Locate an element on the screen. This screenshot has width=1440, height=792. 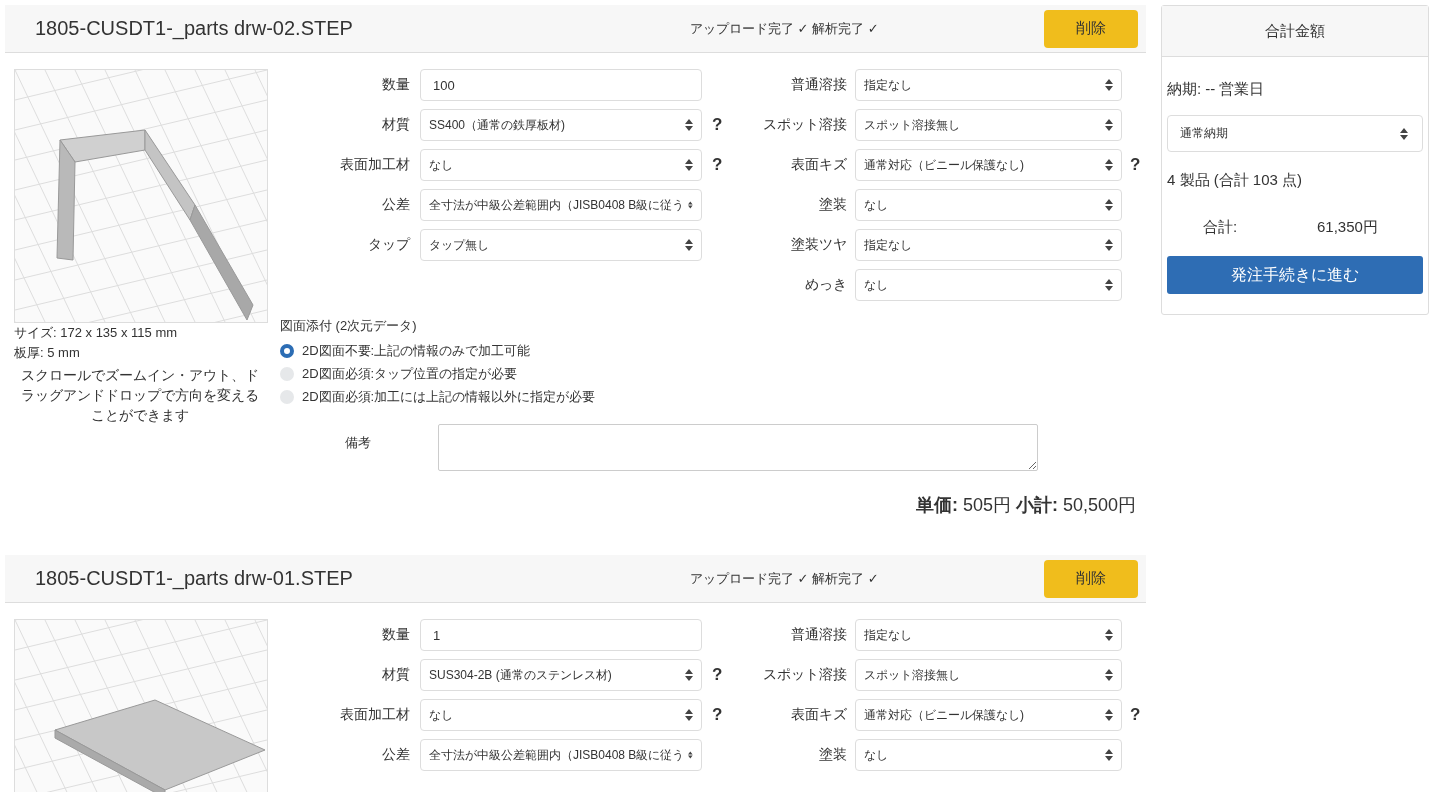
part-preview-drawing is located at coordinates (141, 196).